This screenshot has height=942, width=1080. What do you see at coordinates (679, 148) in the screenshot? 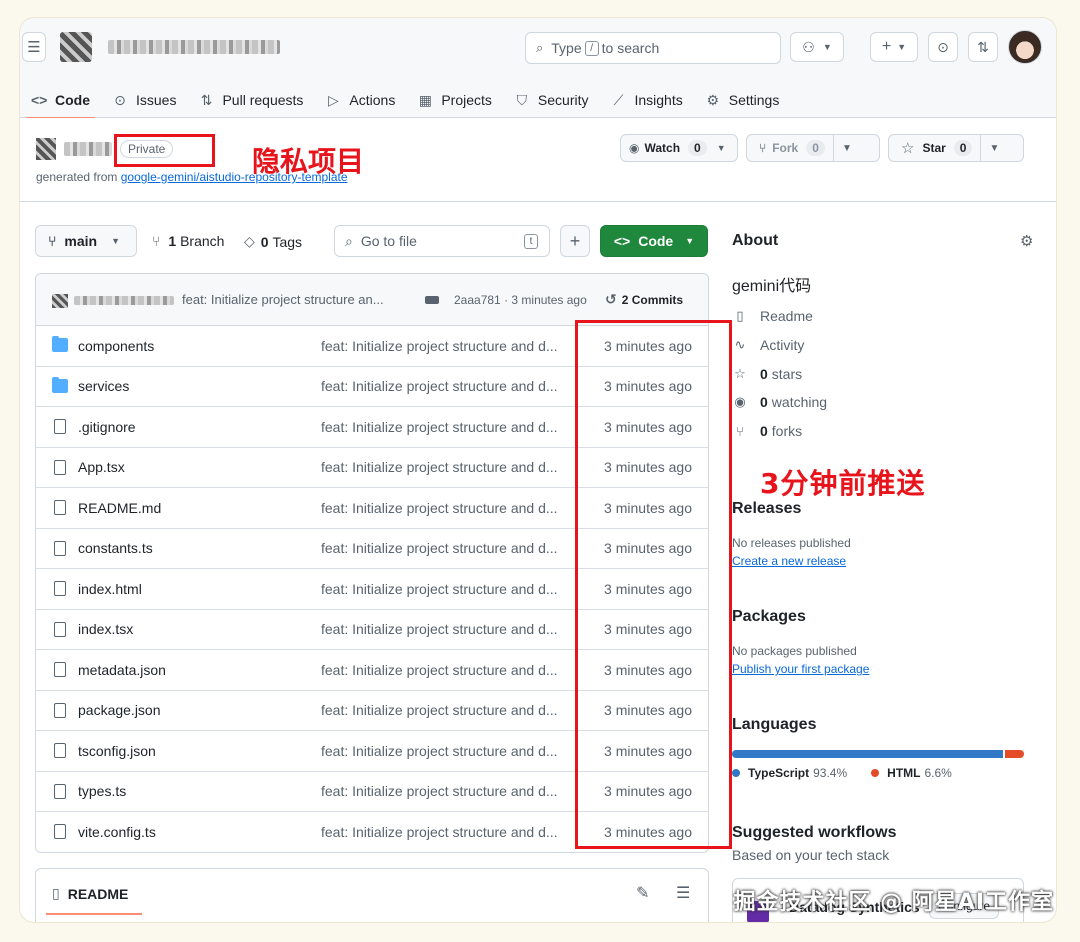
I see `watch-button: ◉ Watch 0 ▼` at bounding box center [679, 148].